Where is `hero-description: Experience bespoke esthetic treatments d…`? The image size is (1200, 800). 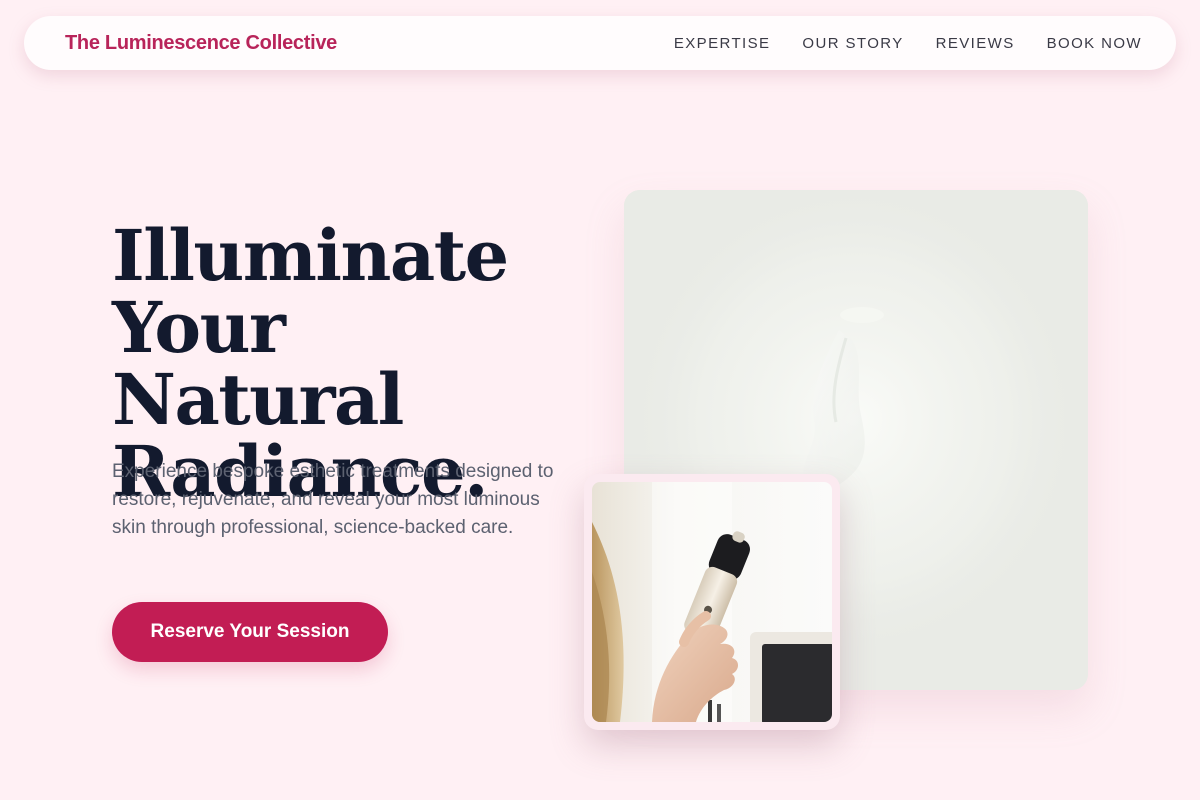
hero-description: Experience bespoke esthetic treatments d… is located at coordinates (333, 499).